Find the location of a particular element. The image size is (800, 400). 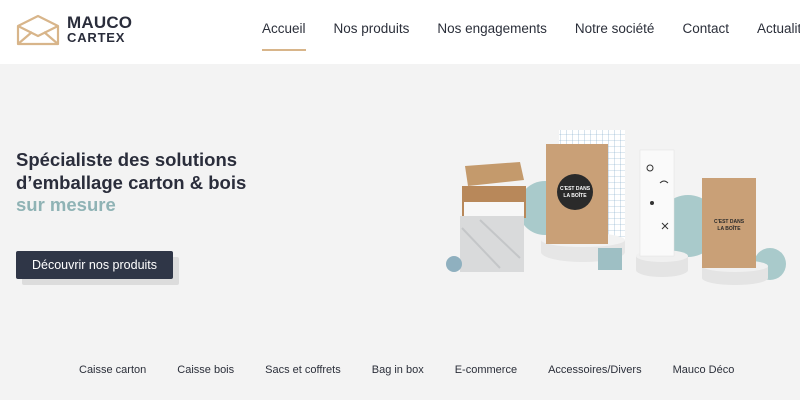

box-logo-circle is located at coordinates (575, 192).